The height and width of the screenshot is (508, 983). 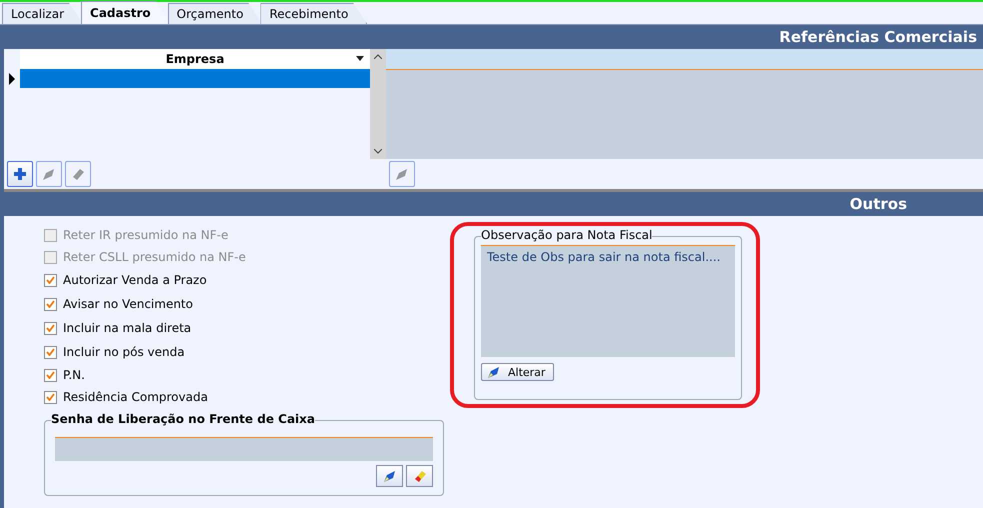 What do you see at coordinates (154, 257) in the screenshot?
I see `checkbox-label: Reter CSLL presumido na NF-e` at bounding box center [154, 257].